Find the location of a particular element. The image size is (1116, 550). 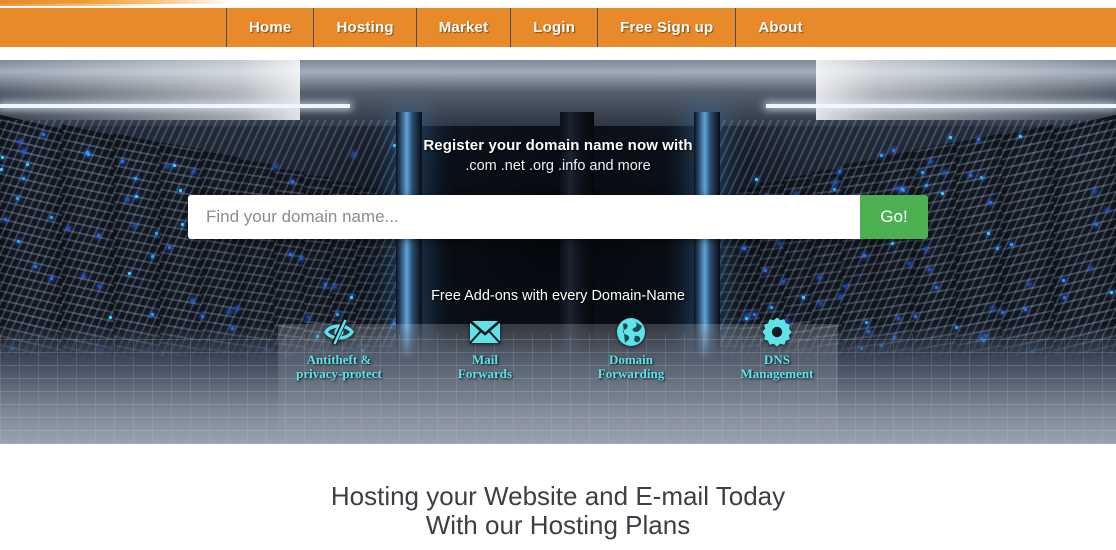

addons-title: Free Add-ons with every Domain-Name is located at coordinates (558, 296).